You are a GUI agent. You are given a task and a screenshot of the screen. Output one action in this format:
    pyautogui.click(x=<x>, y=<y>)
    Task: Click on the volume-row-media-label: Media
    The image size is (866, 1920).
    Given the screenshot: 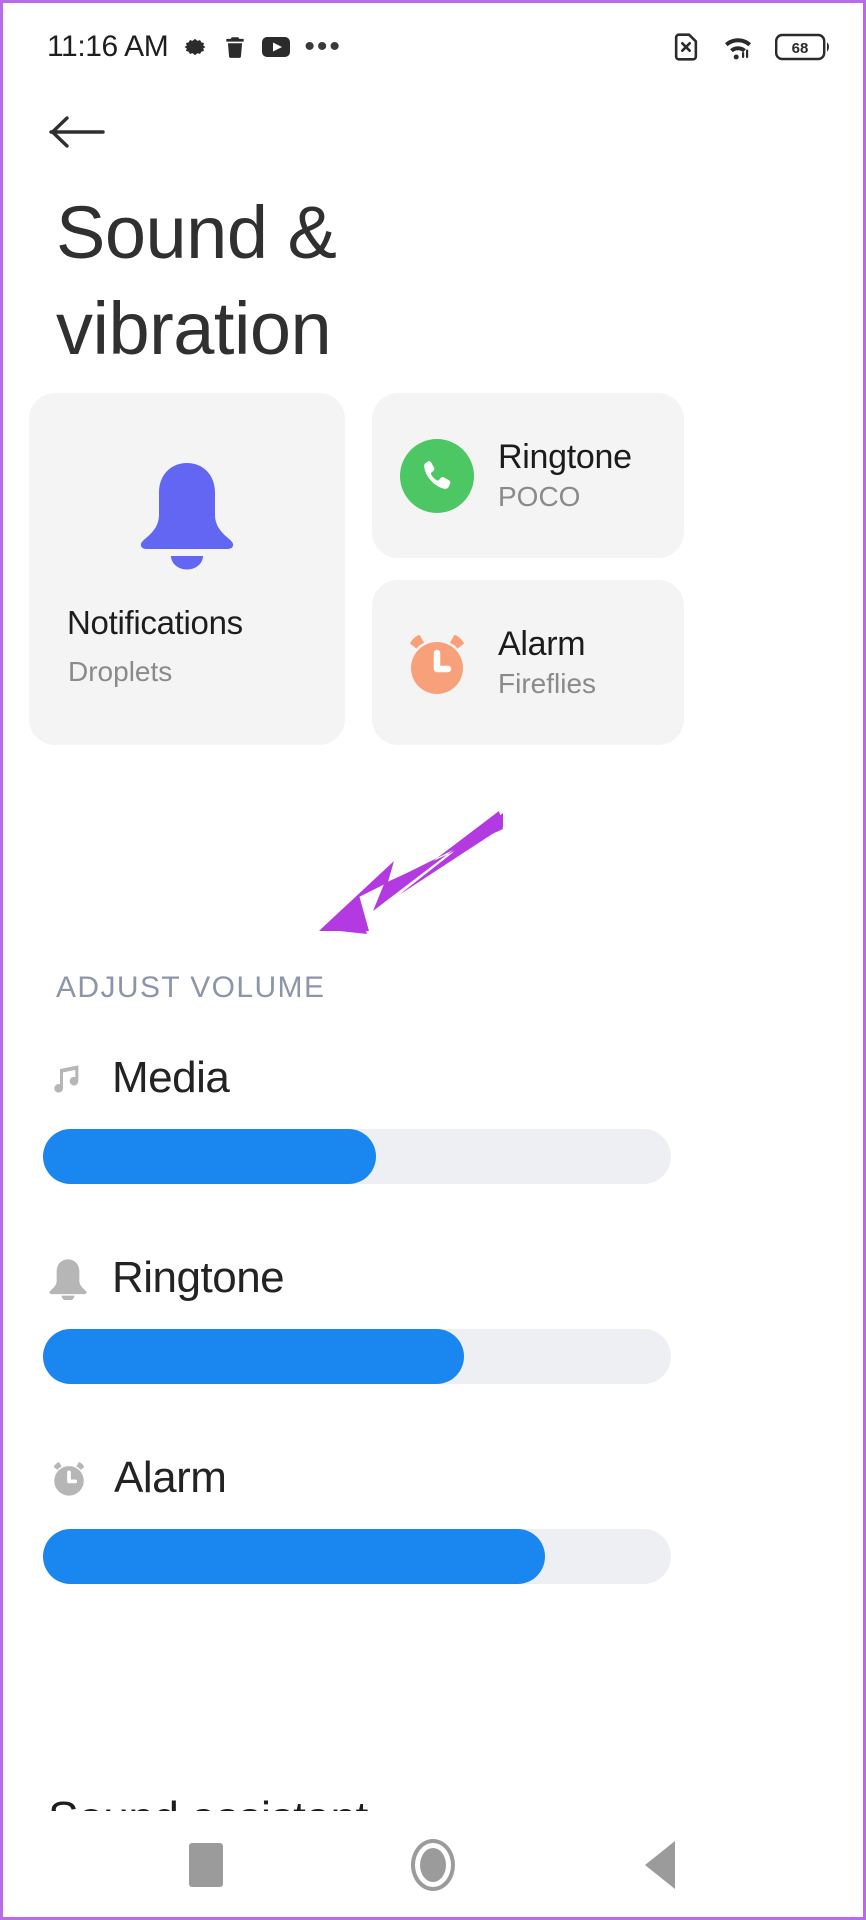 What is the action you would take?
    pyautogui.click(x=171, y=1077)
    